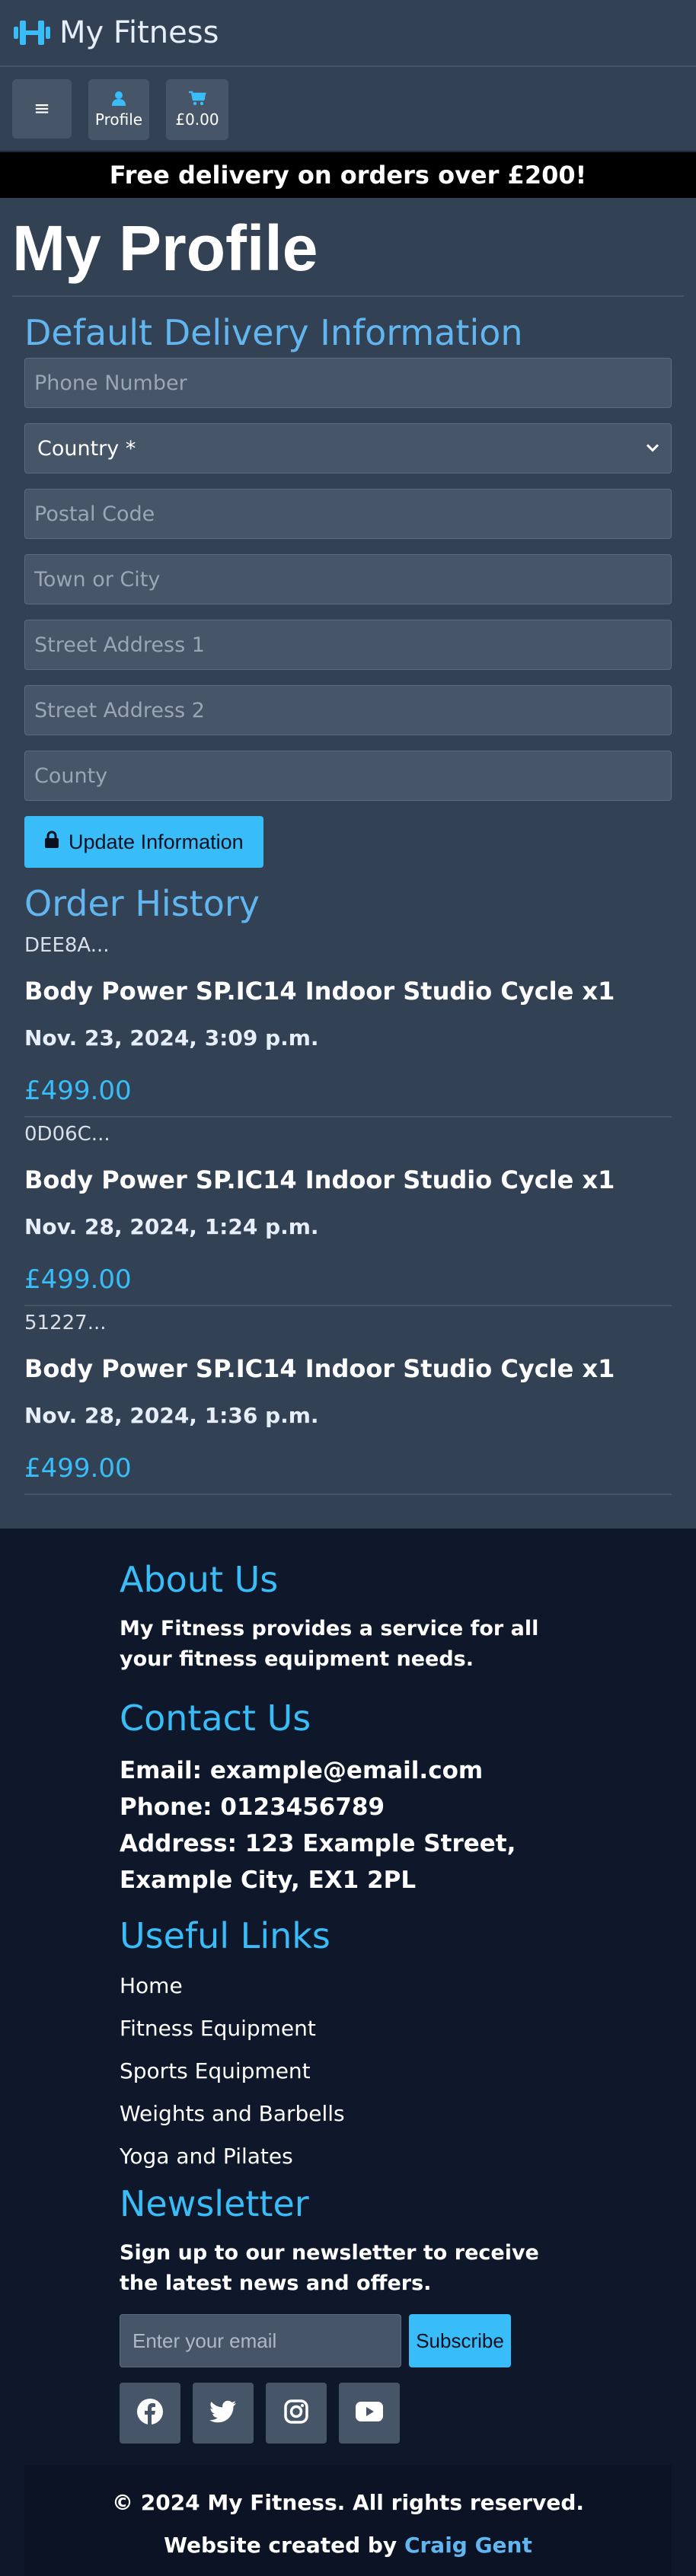 This screenshot has height=2576, width=696. What do you see at coordinates (261, 2340) in the screenshot?
I see `newsletter-email-input` at bounding box center [261, 2340].